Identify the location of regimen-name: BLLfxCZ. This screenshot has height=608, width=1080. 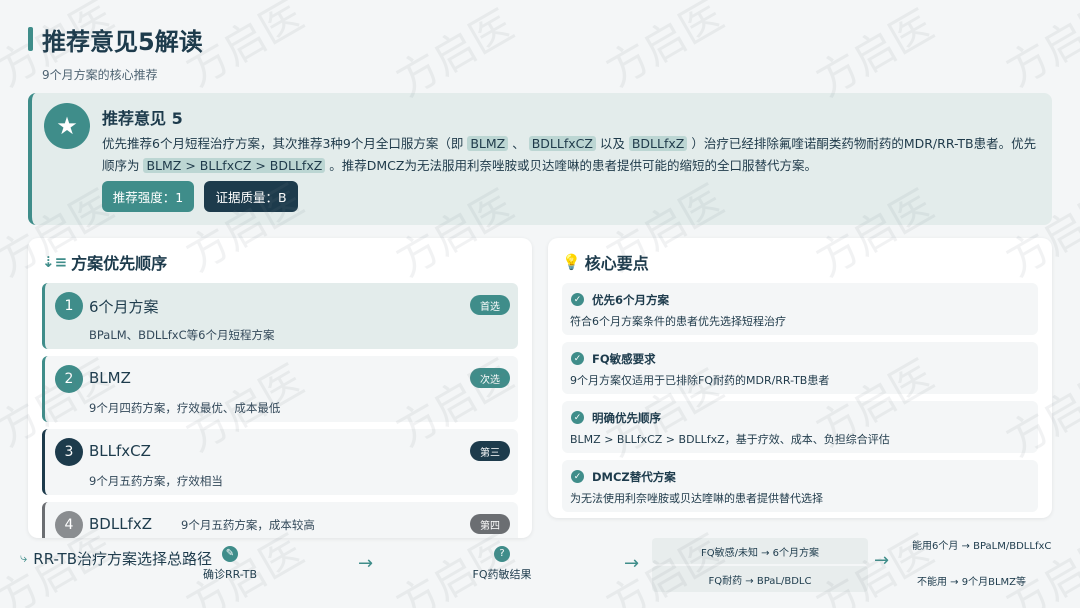
(120, 451).